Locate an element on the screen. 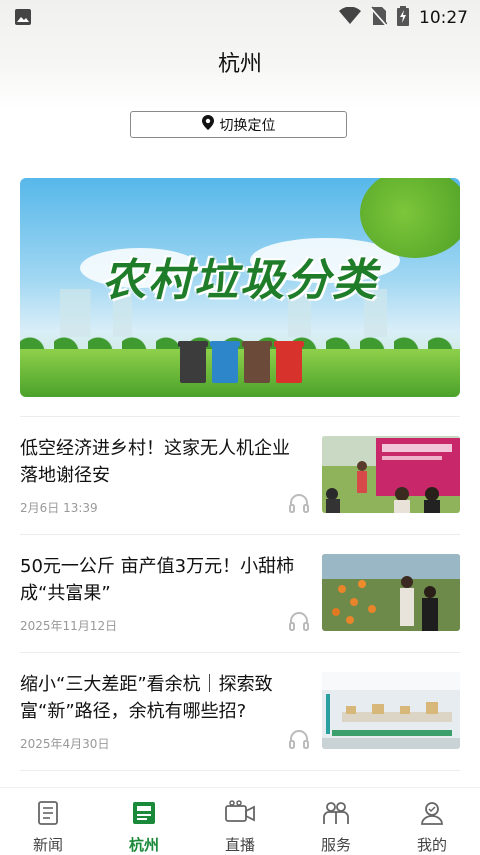  switch-location-label: 切换定位 is located at coordinates (247, 125).